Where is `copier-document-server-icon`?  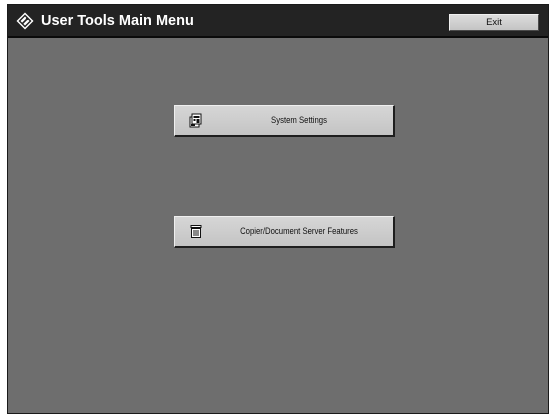
copier-document-server-icon is located at coordinates (196, 231).